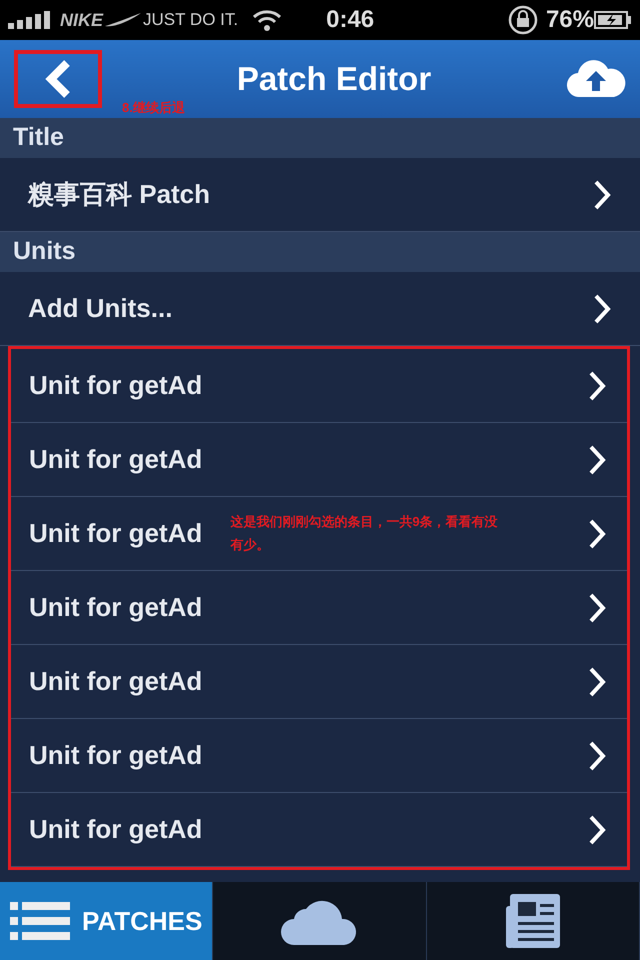 The height and width of the screenshot is (960, 640). I want to click on annotation-text: 这是我们刚刚勾选的条目，一共9条，看看有没有少。, so click(364, 533).